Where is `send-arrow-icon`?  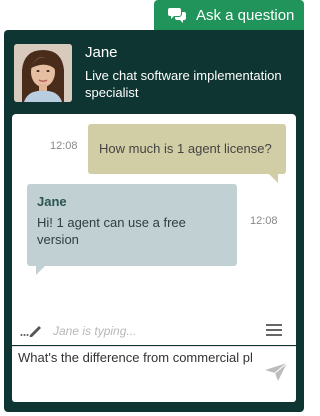 send-arrow-icon is located at coordinates (276, 372).